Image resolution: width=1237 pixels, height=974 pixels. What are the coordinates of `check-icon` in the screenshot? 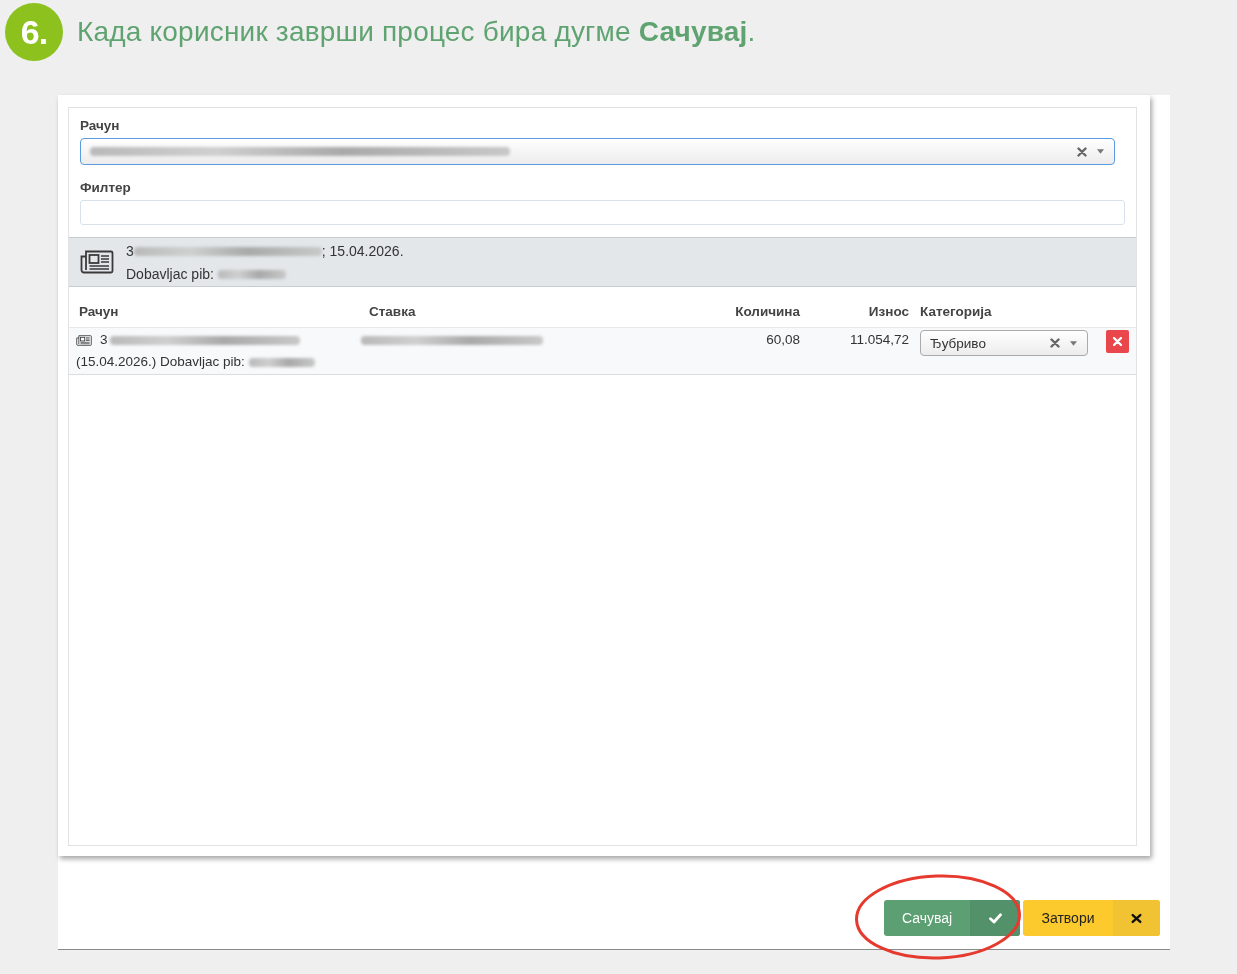 It's located at (995, 918).